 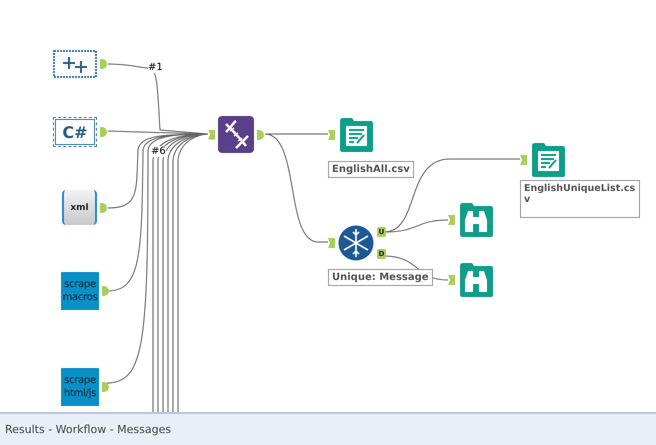 What do you see at coordinates (105, 387) in the screenshot?
I see `output-anchor` at bounding box center [105, 387].